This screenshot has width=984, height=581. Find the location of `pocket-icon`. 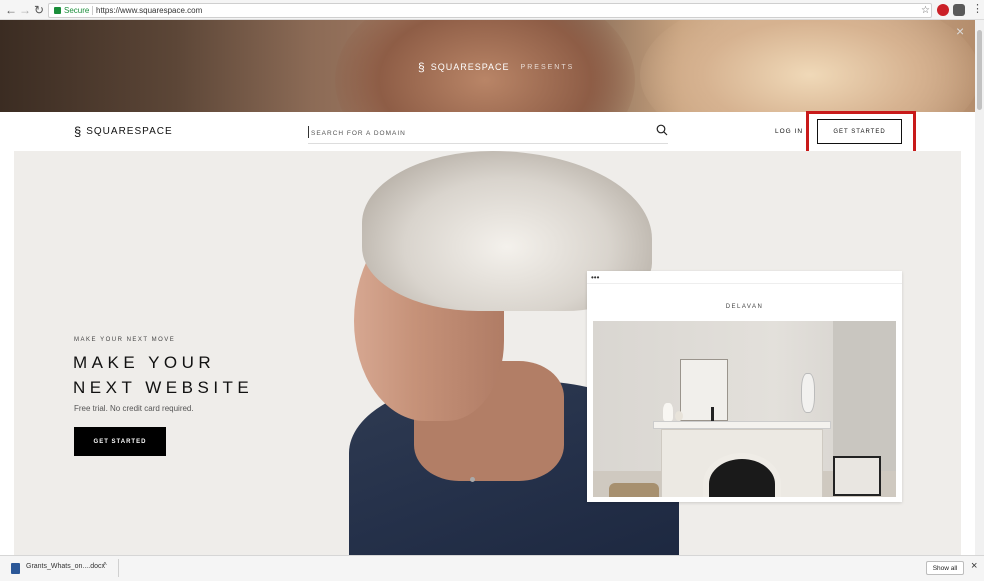

pocket-icon is located at coordinates (959, 10).